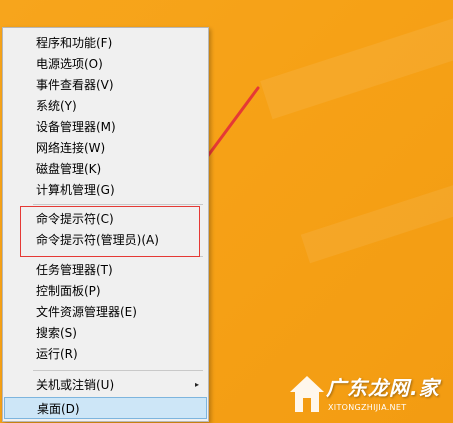 Image resolution: width=453 pixels, height=423 pixels. I want to click on menu-item-file-explorer: 文件资源管理器(E), so click(105, 312).